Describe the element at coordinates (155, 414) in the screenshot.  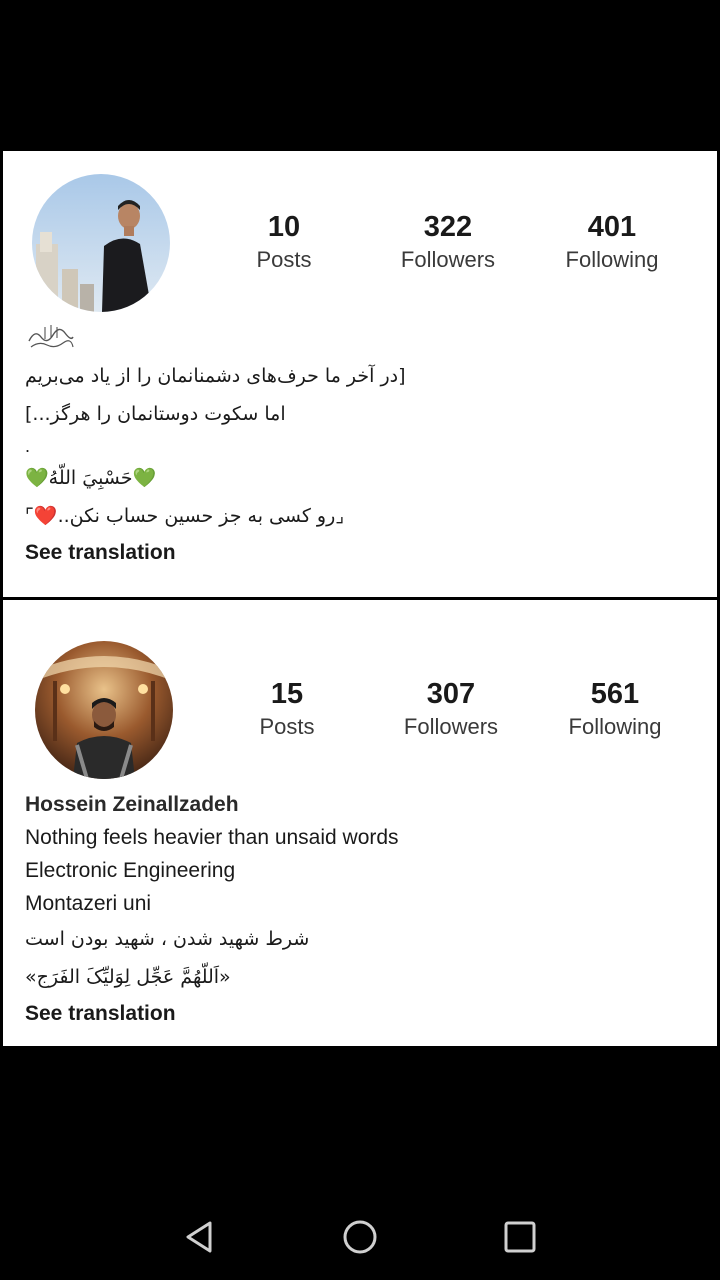
I see `bio-line: اما سکوت دوستانمان را هرگز...]` at that location.